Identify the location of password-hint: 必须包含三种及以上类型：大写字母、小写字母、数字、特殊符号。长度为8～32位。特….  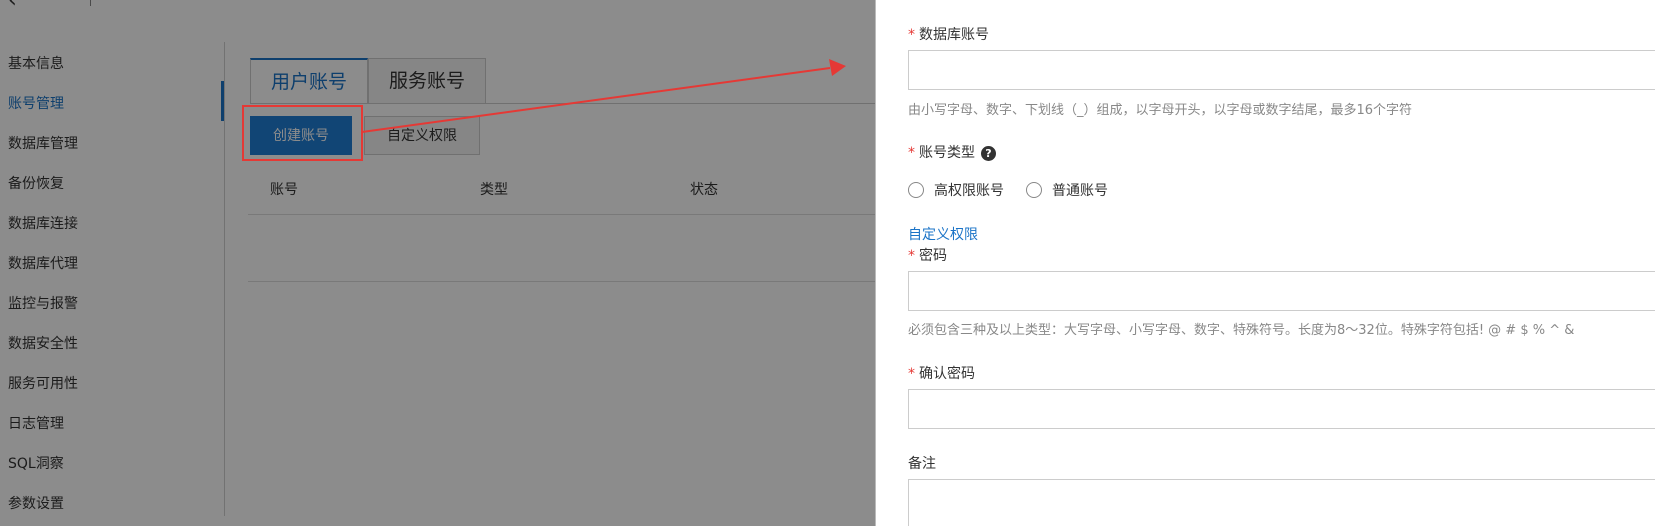
(1241, 330).